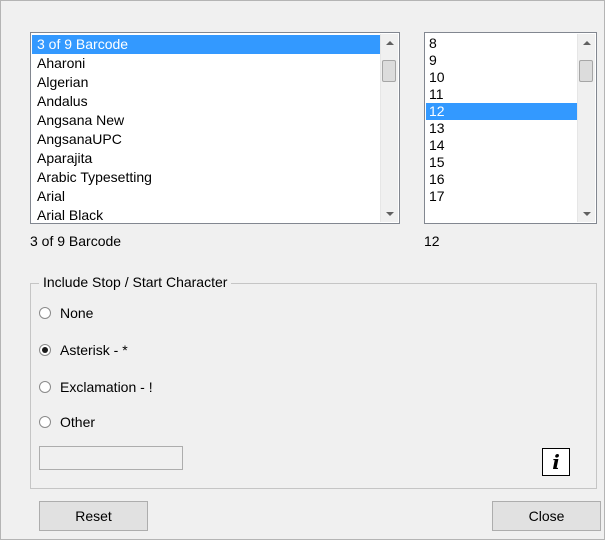 This screenshot has width=605, height=540. I want to click on size-list-item: 13, so click(502, 128).